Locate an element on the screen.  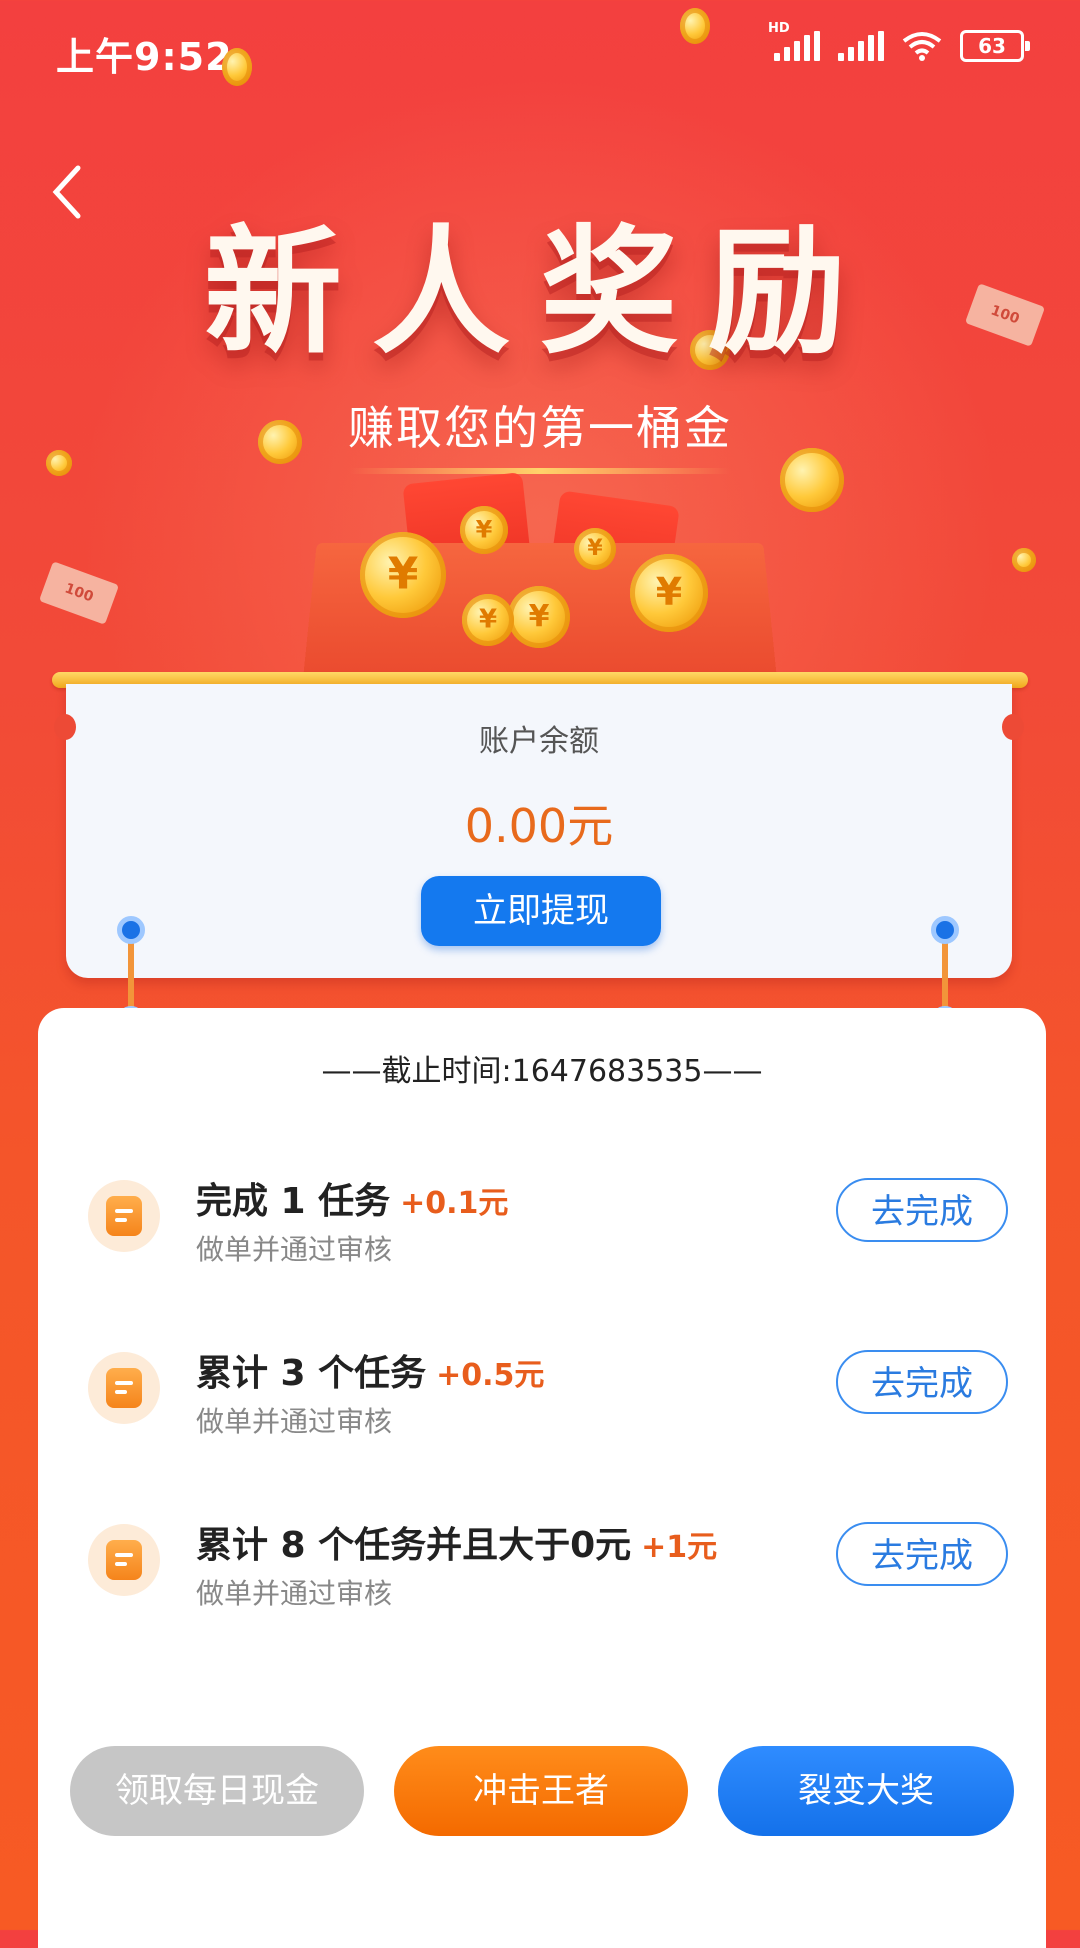
balance-label: 账户余额 is located at coordinates (539, 738).